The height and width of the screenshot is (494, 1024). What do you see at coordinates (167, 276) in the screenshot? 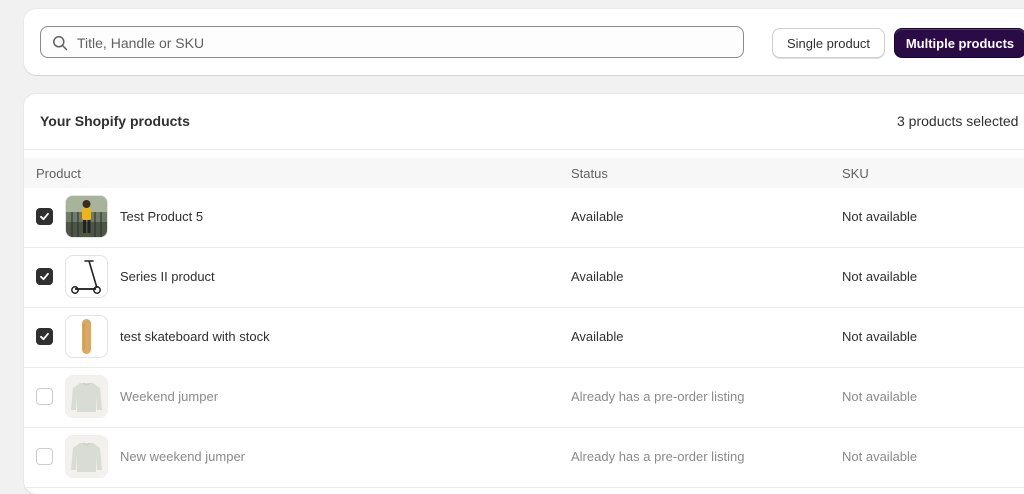
I see `product-name: Series II product` at bounding box center [167, 276].